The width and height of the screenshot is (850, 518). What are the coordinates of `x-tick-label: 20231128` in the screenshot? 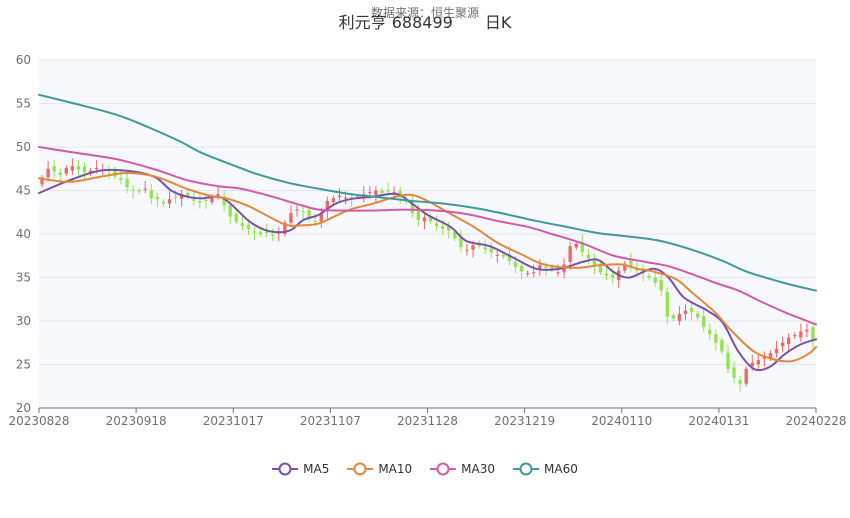 It's located at (427, 421).